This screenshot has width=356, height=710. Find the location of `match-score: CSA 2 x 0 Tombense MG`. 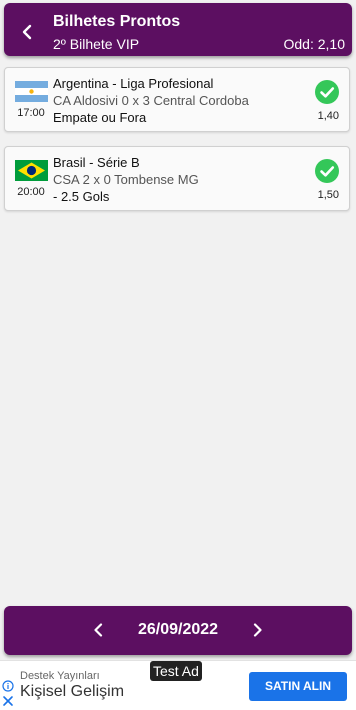

match-score: CSA 2 x 0 Tombense MG is located at coordinates (126, 179).